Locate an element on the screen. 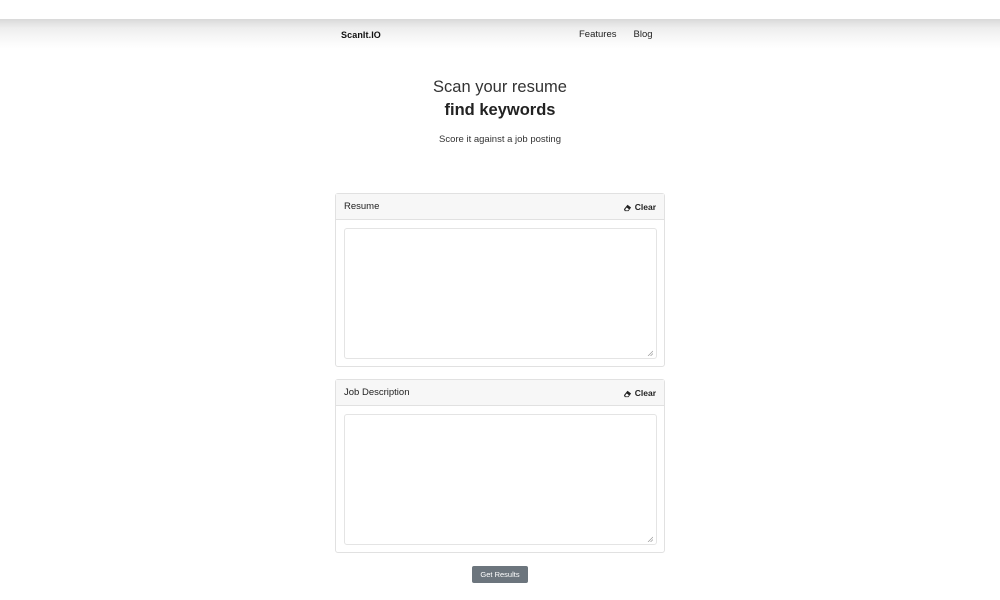  job-clear-label: Clear is located at coordinates (645, 393).